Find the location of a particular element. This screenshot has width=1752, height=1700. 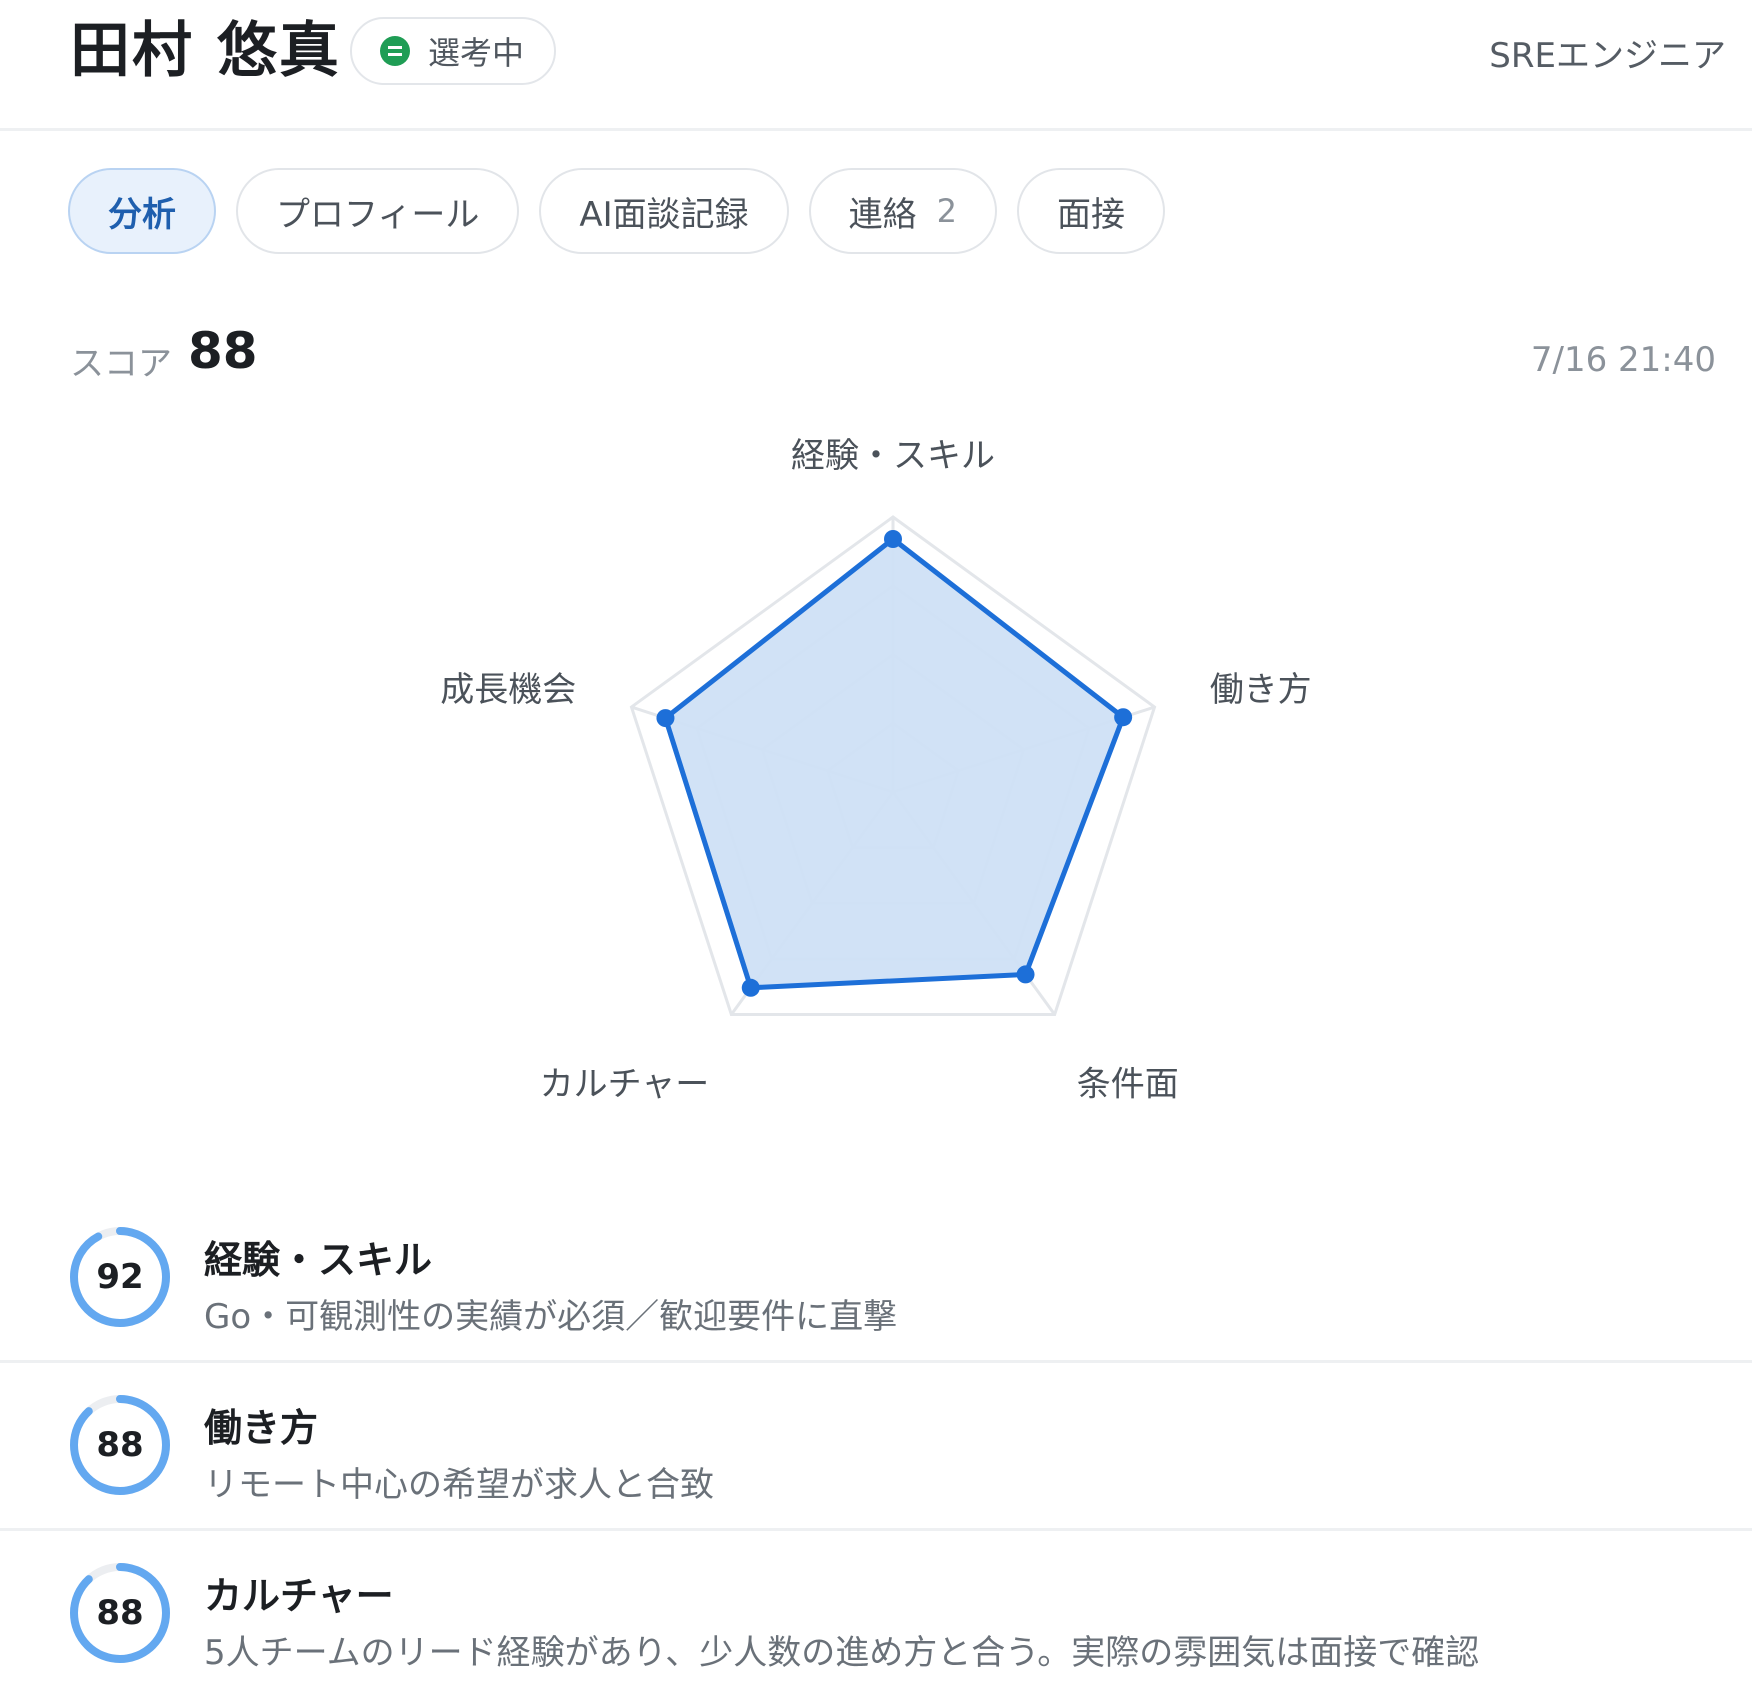

tab-interview: 面接 is located at coordinates (1090, 211).